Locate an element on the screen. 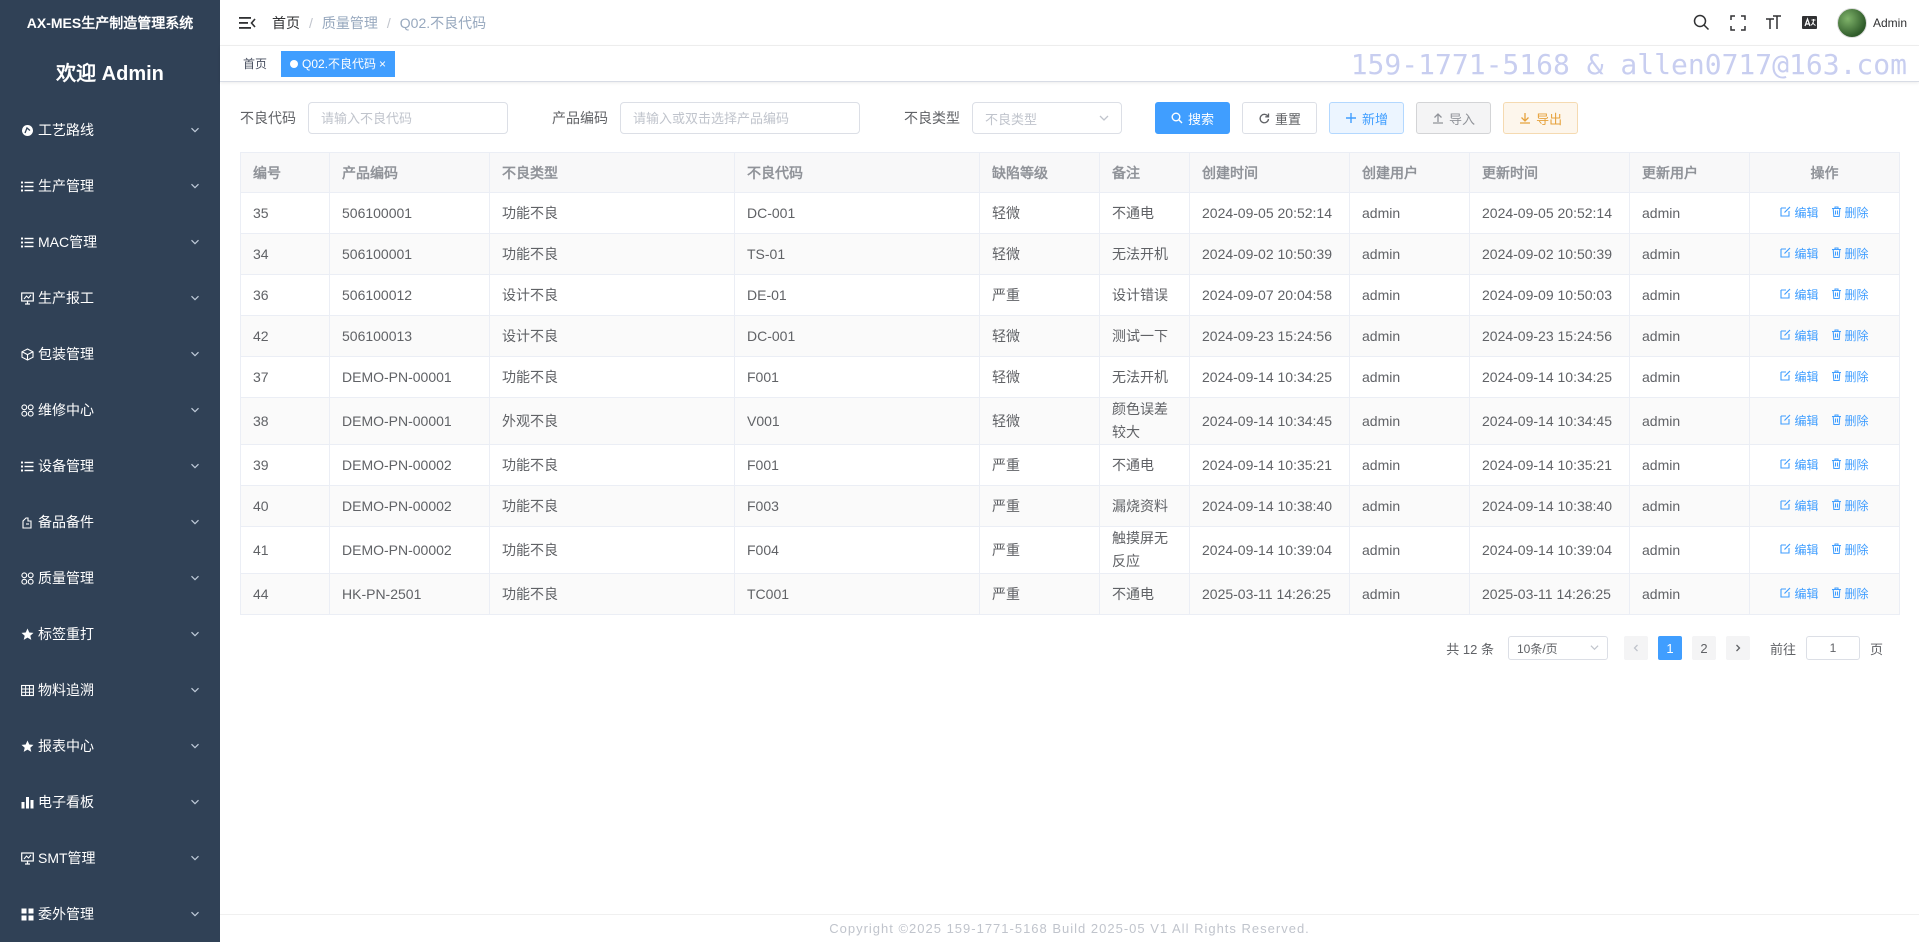 Image resolution: width=1919 pixels, height=942 pixels. sidebar-item-3: 生产报工 is located at coordinates (110, 298).